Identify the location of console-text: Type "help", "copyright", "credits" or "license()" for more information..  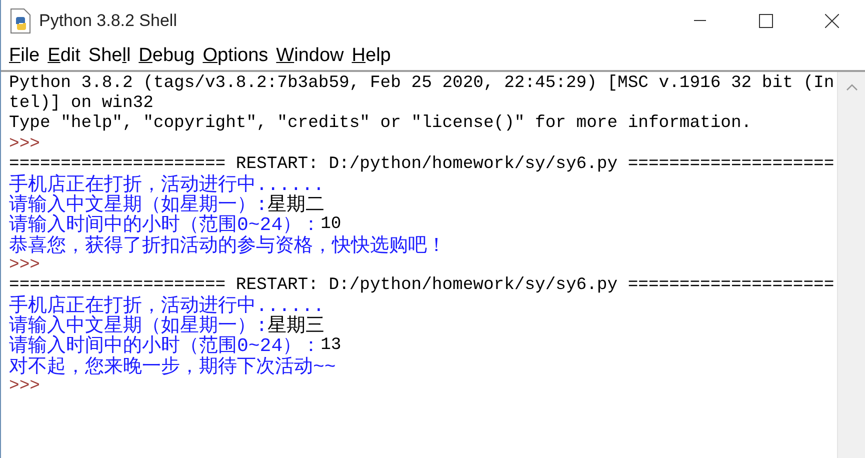
(380, 124).